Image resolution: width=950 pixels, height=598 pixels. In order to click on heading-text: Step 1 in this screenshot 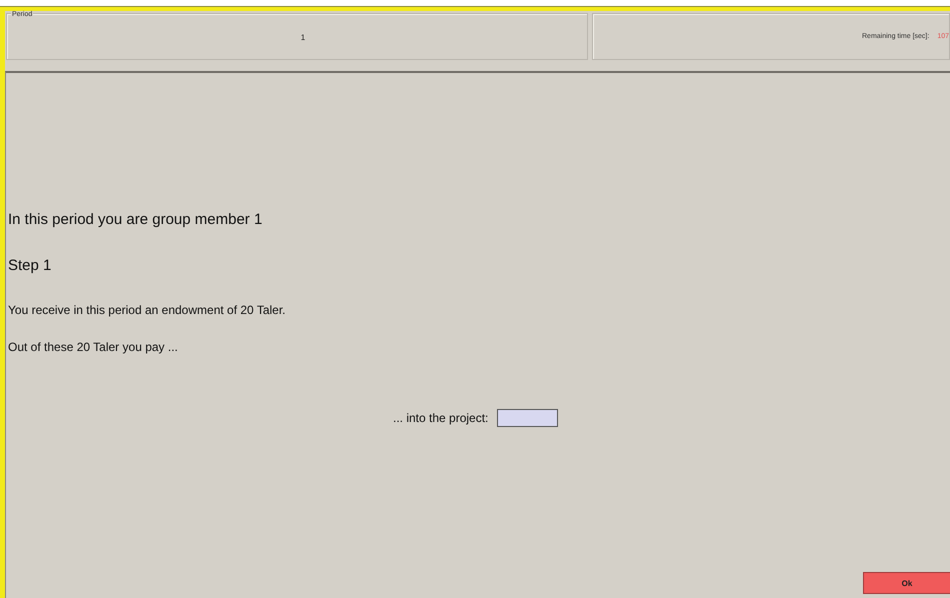, I will do `click(29, 266)`.